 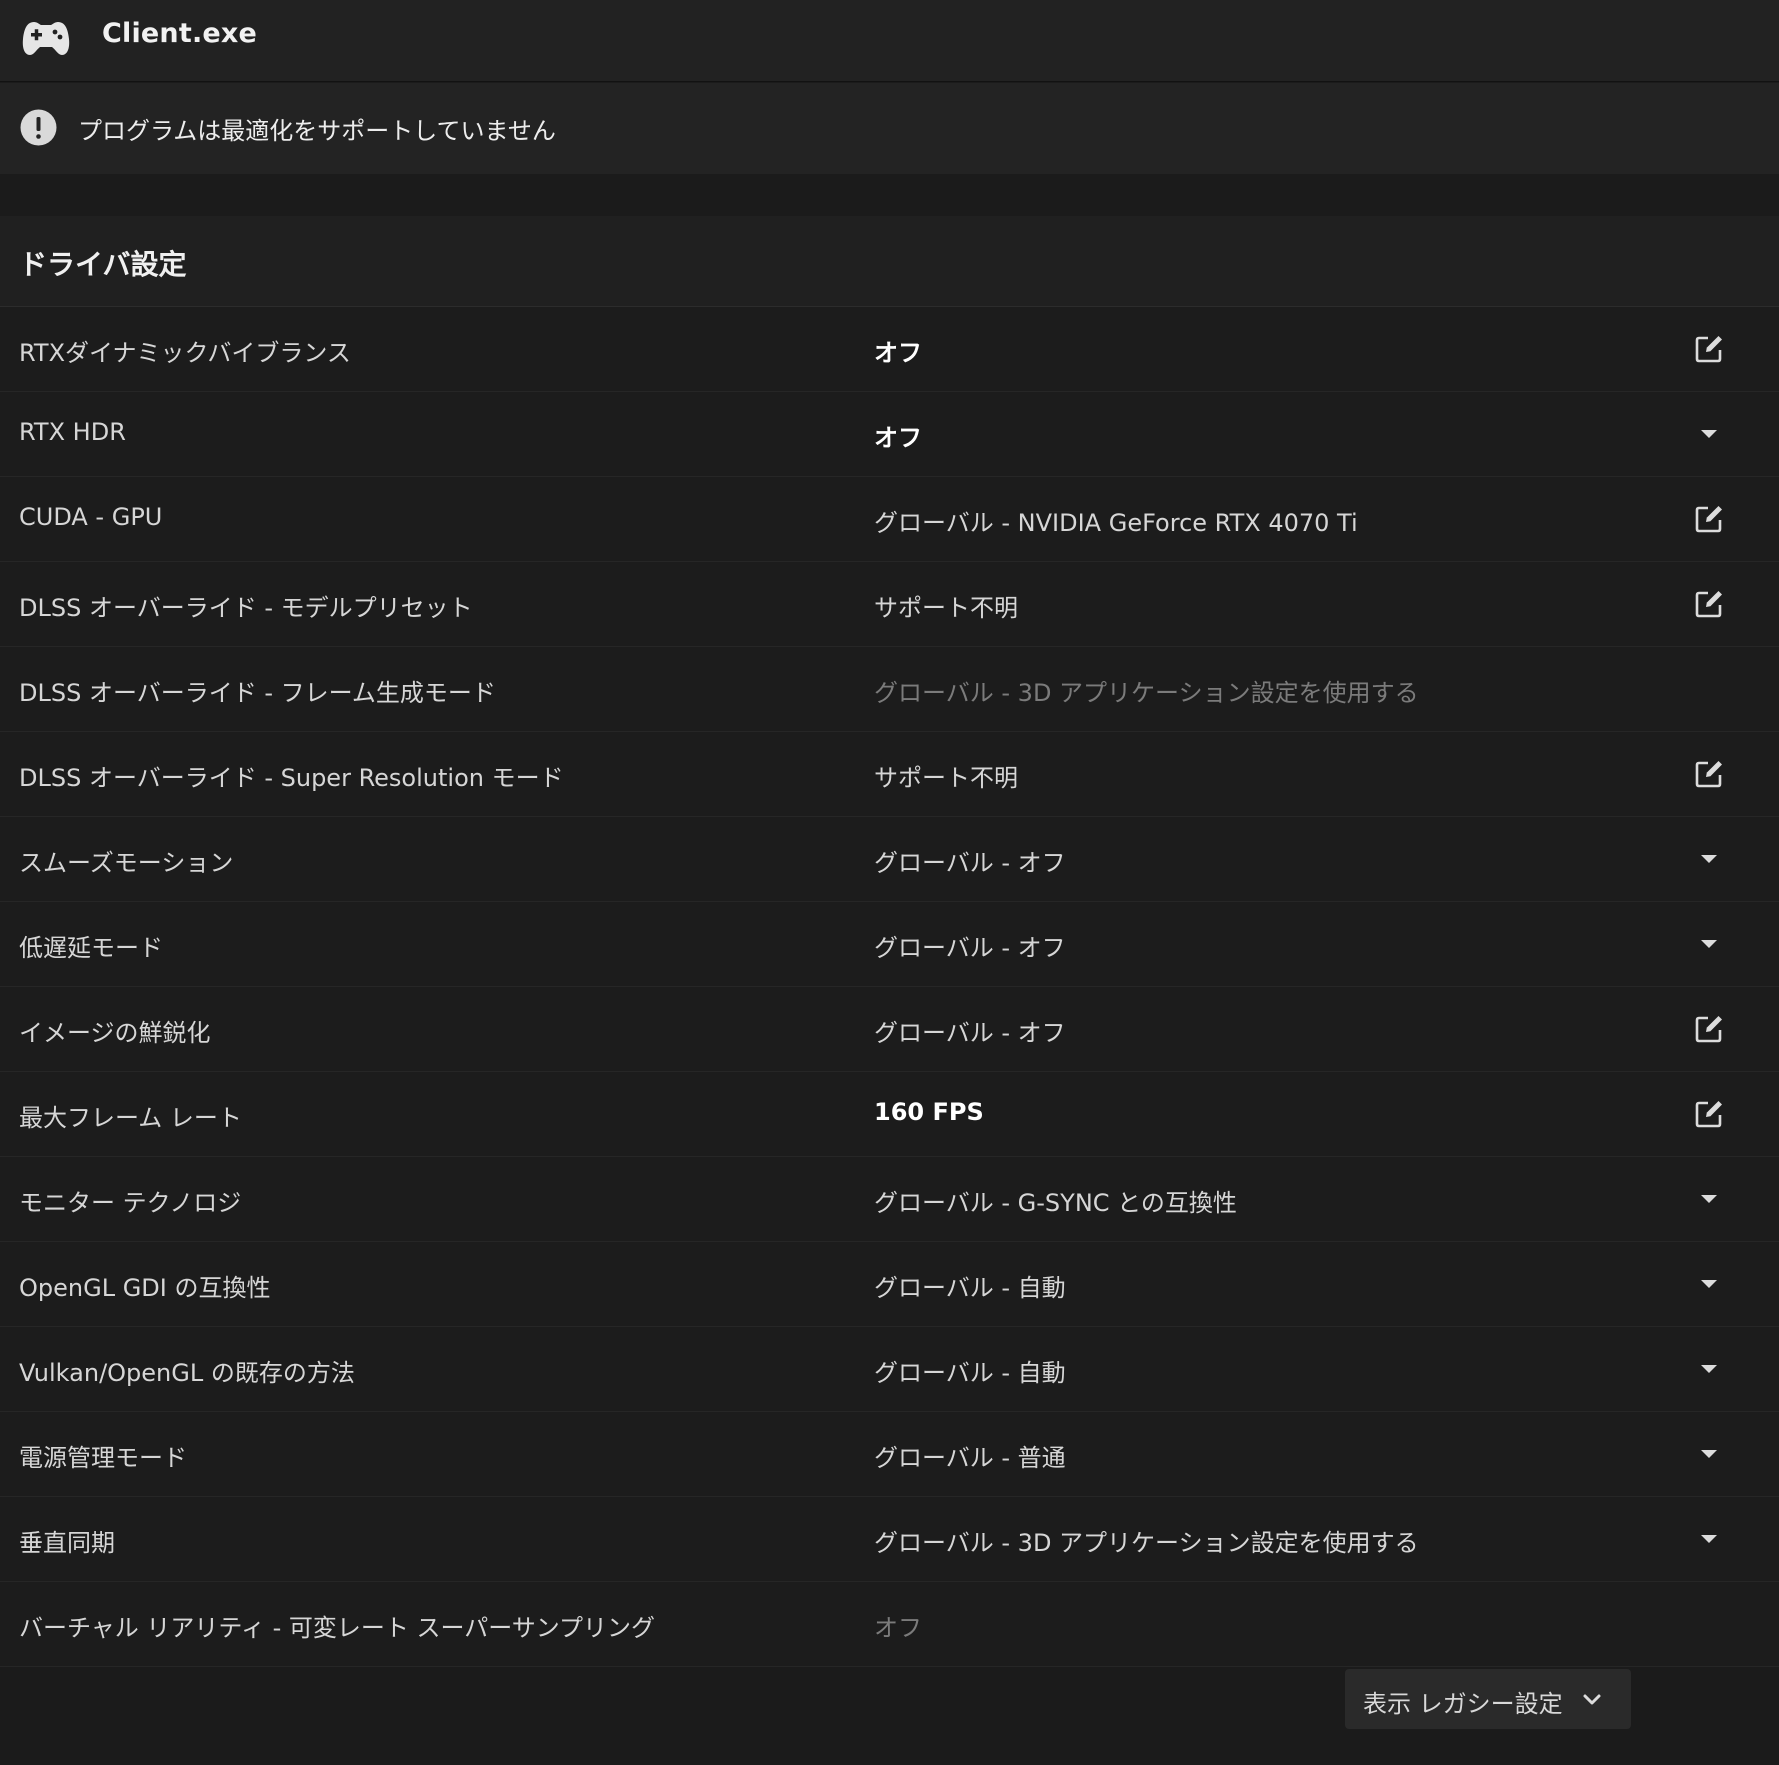 I want to click on setting-row: 電源管理モード グローバル - 普通, so click(x=889, y=1454).